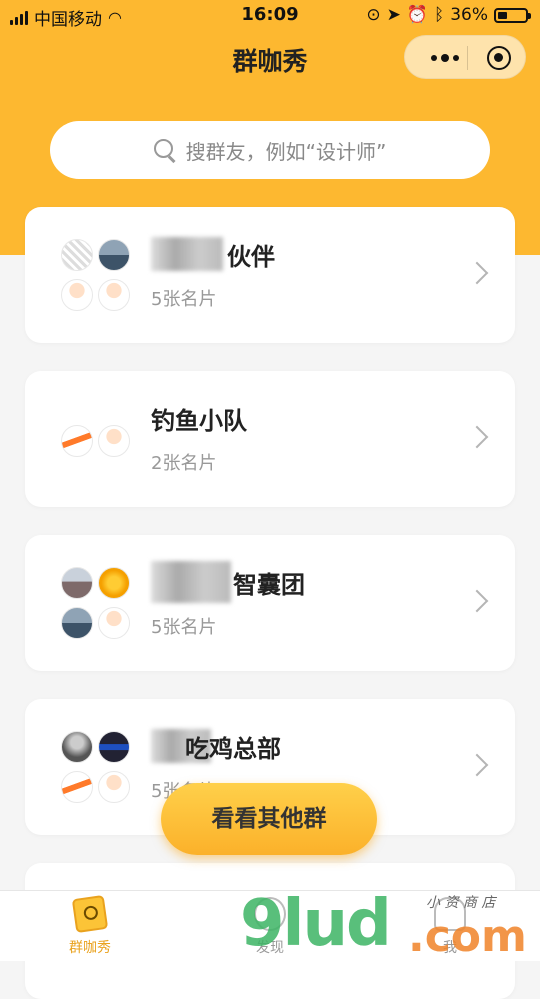 The height and width of the screenshot is (999, 540). What do you see at coordinates (503, 15) in the screenshot?
I see `battery-fill` at bounding box center [503, 15].